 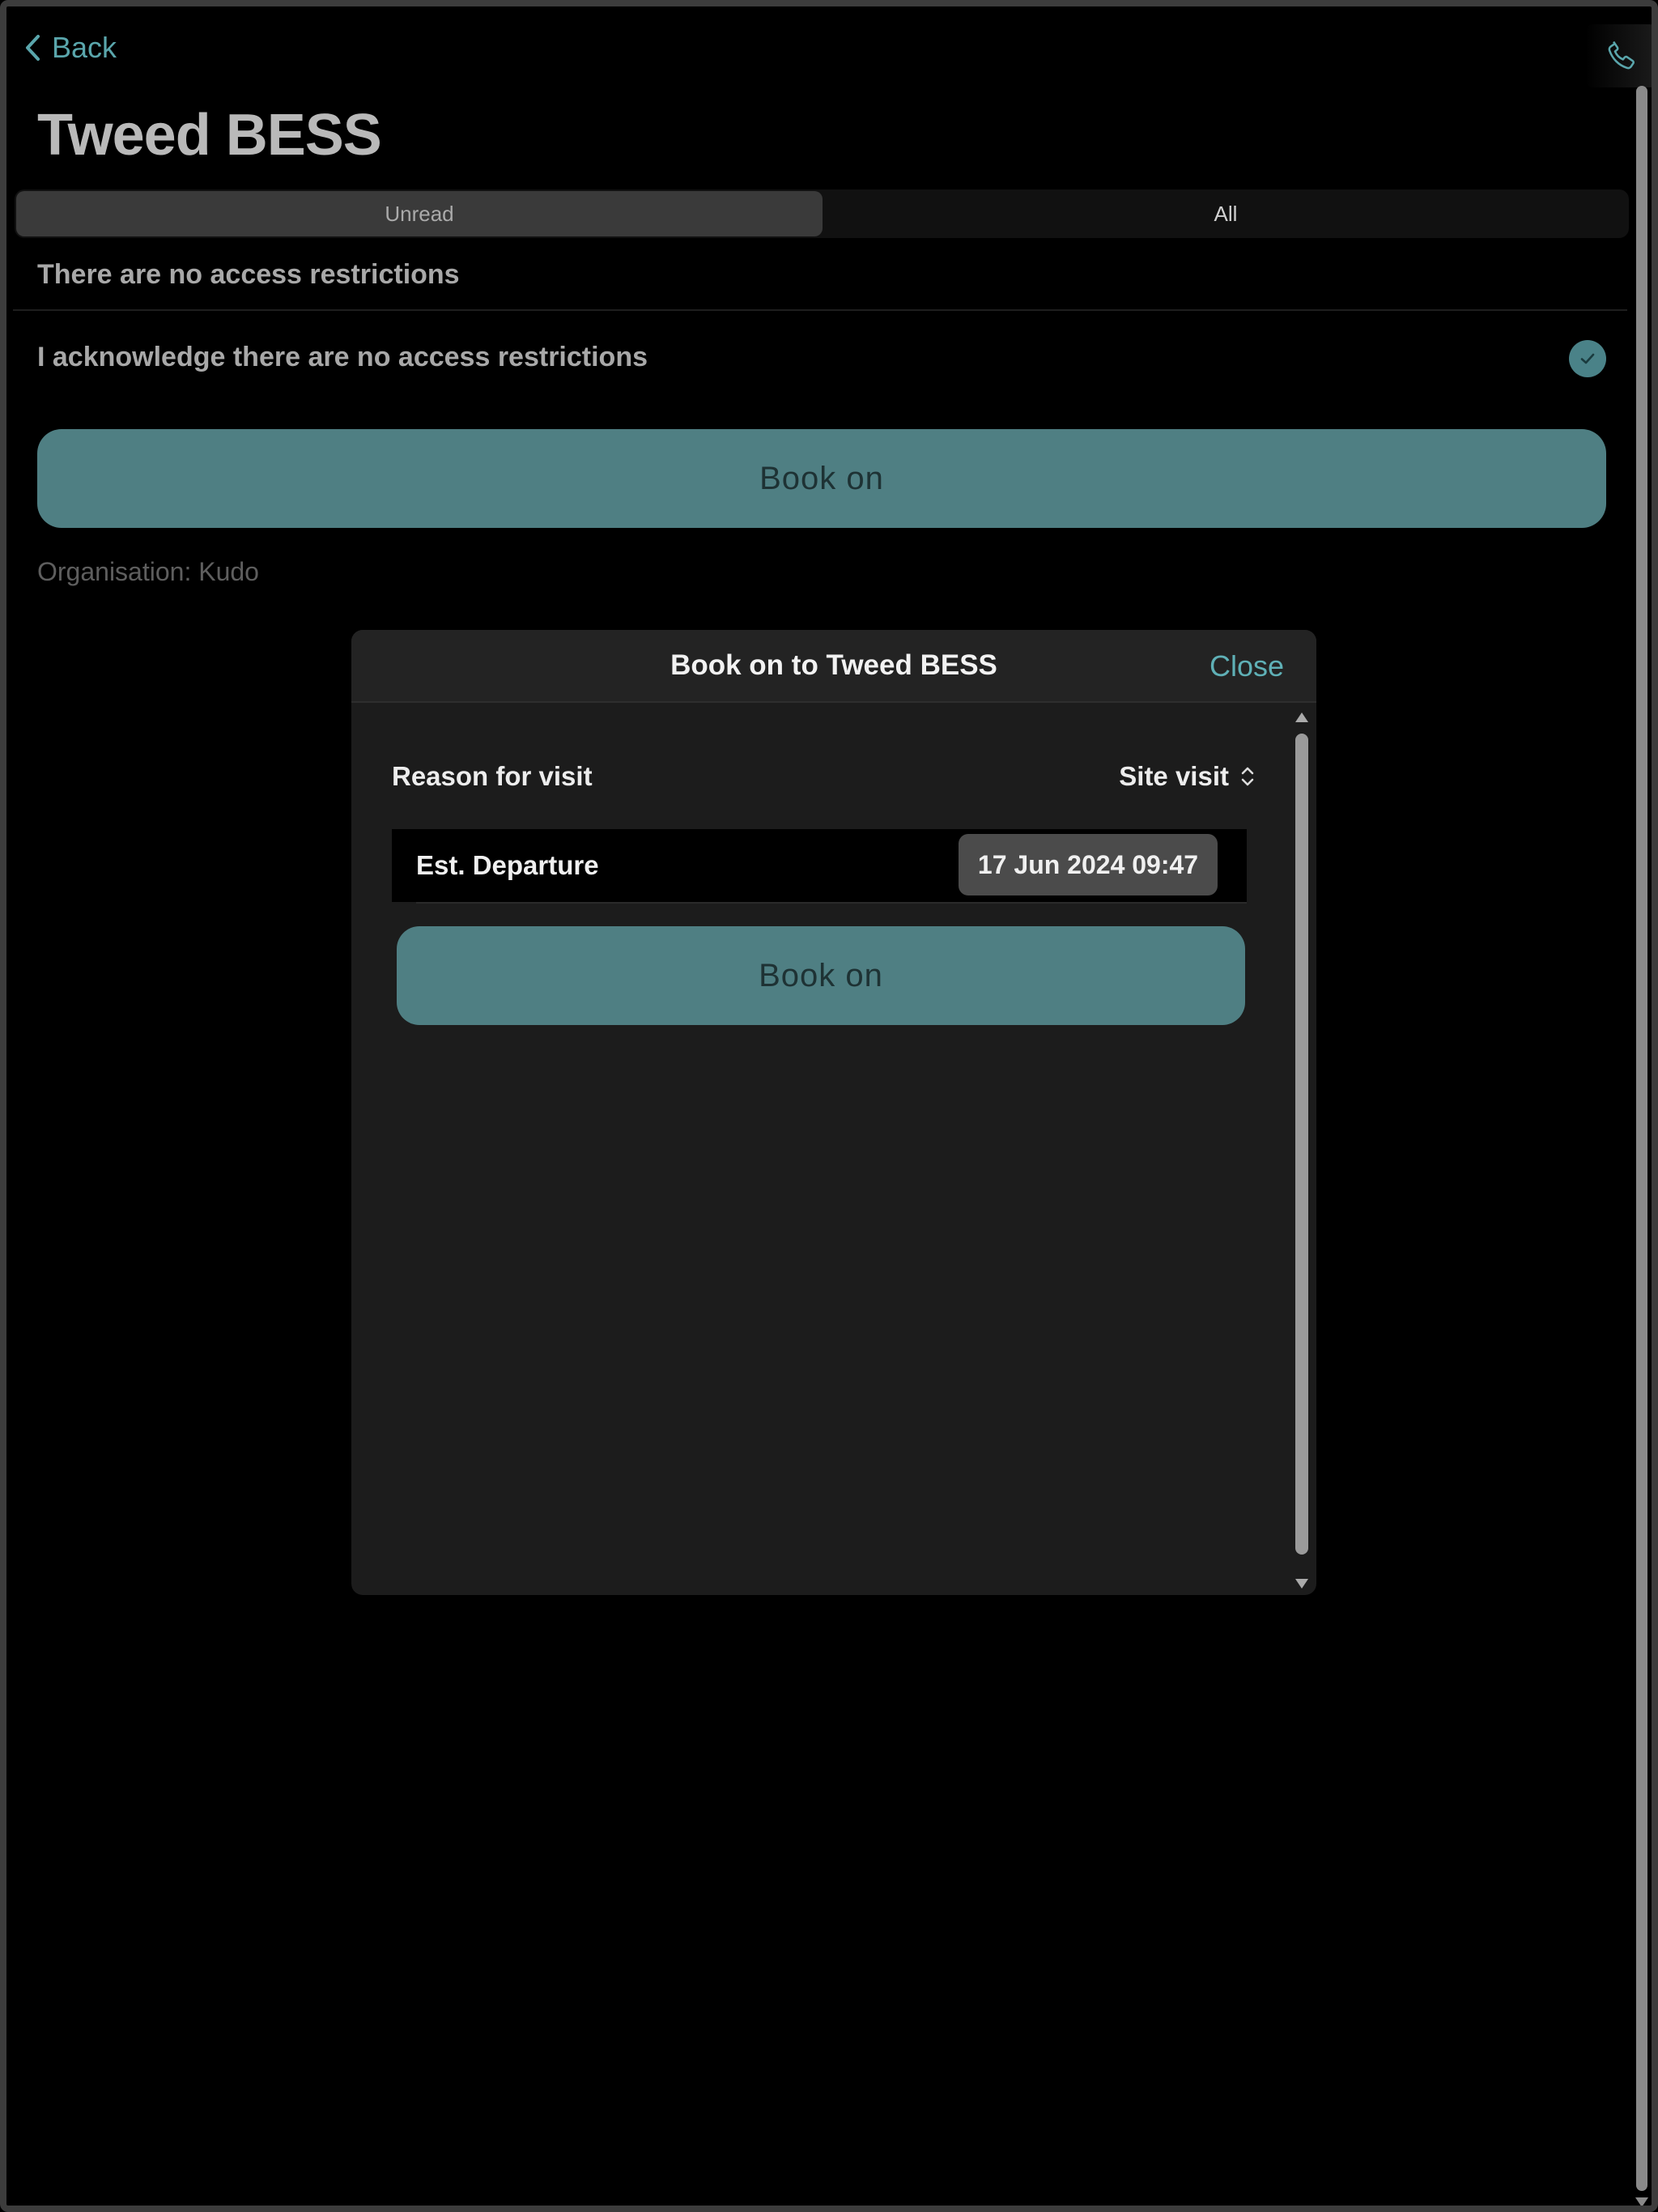 What do you see at coordinates (1174, 776) in the screenshot?
I see `reason-value: Site visit` at bounding box center [1174, 776].